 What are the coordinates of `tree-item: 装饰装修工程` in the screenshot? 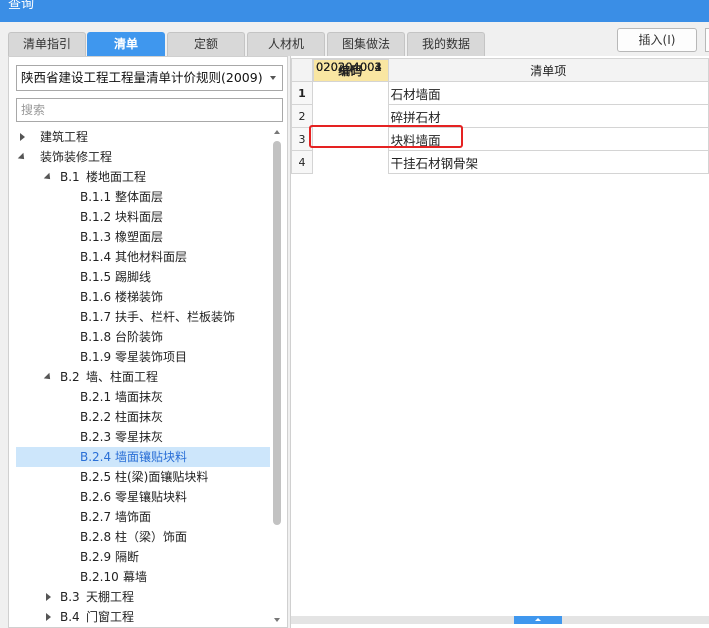 It's located at (143, 157).